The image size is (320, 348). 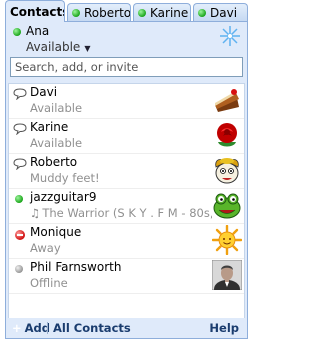 I want to click on tab-roberto: Roberto, so click(x=99, y=12).